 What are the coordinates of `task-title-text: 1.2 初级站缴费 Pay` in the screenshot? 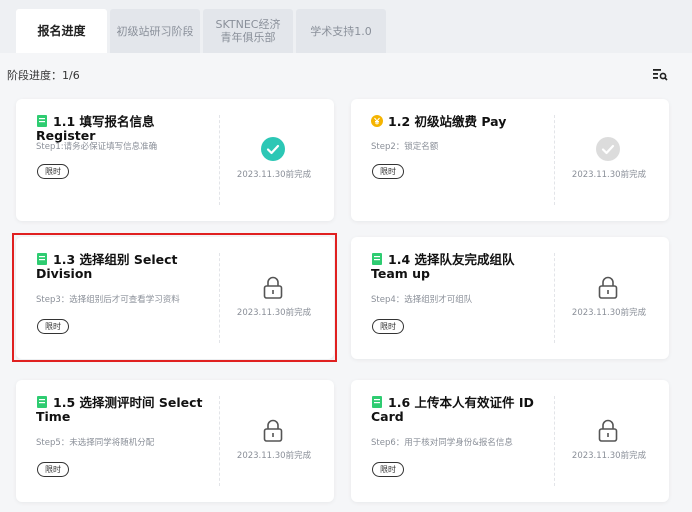 It's located at (447, 121).